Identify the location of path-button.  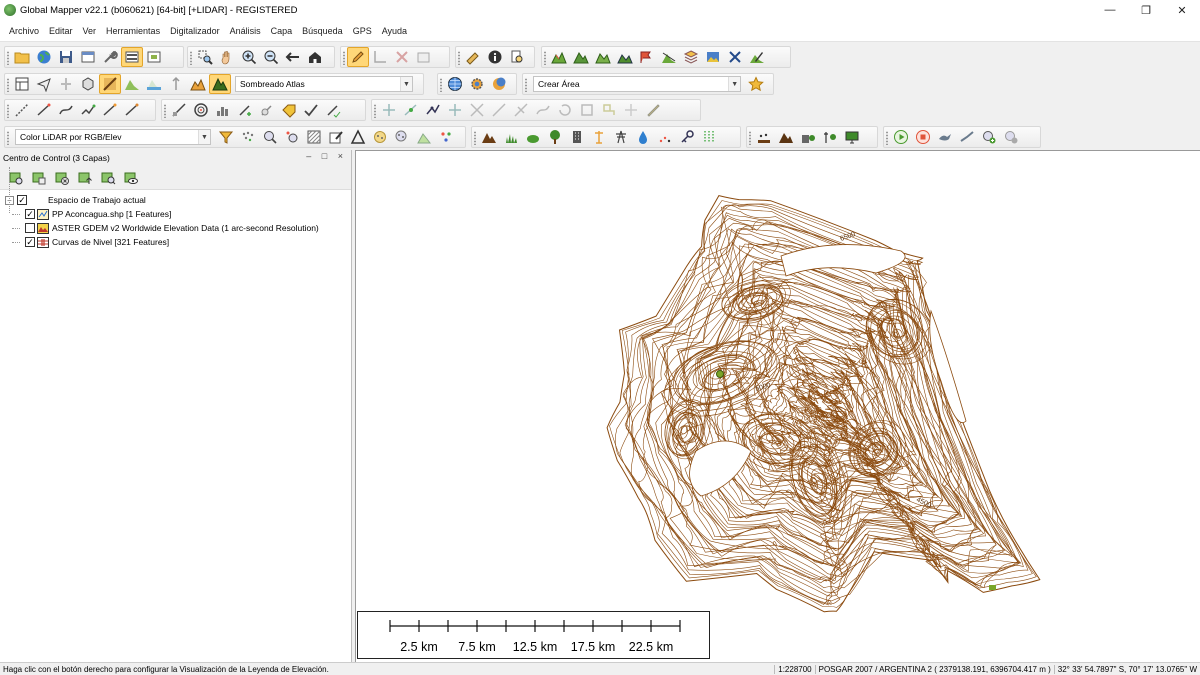
(967, 137).